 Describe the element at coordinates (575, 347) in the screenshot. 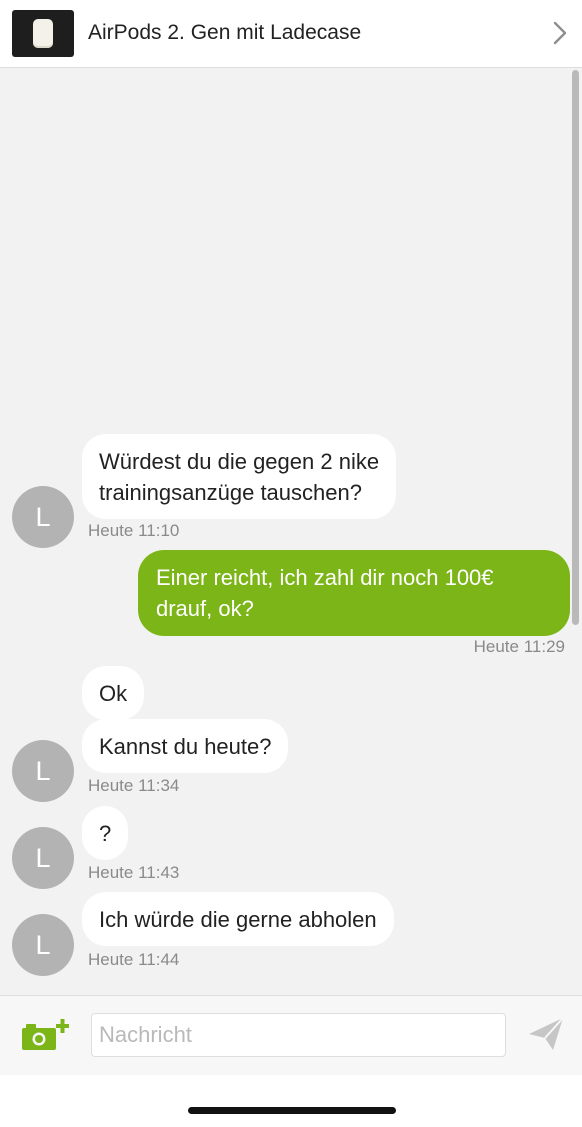

I see `scroll-indicator` at that location.